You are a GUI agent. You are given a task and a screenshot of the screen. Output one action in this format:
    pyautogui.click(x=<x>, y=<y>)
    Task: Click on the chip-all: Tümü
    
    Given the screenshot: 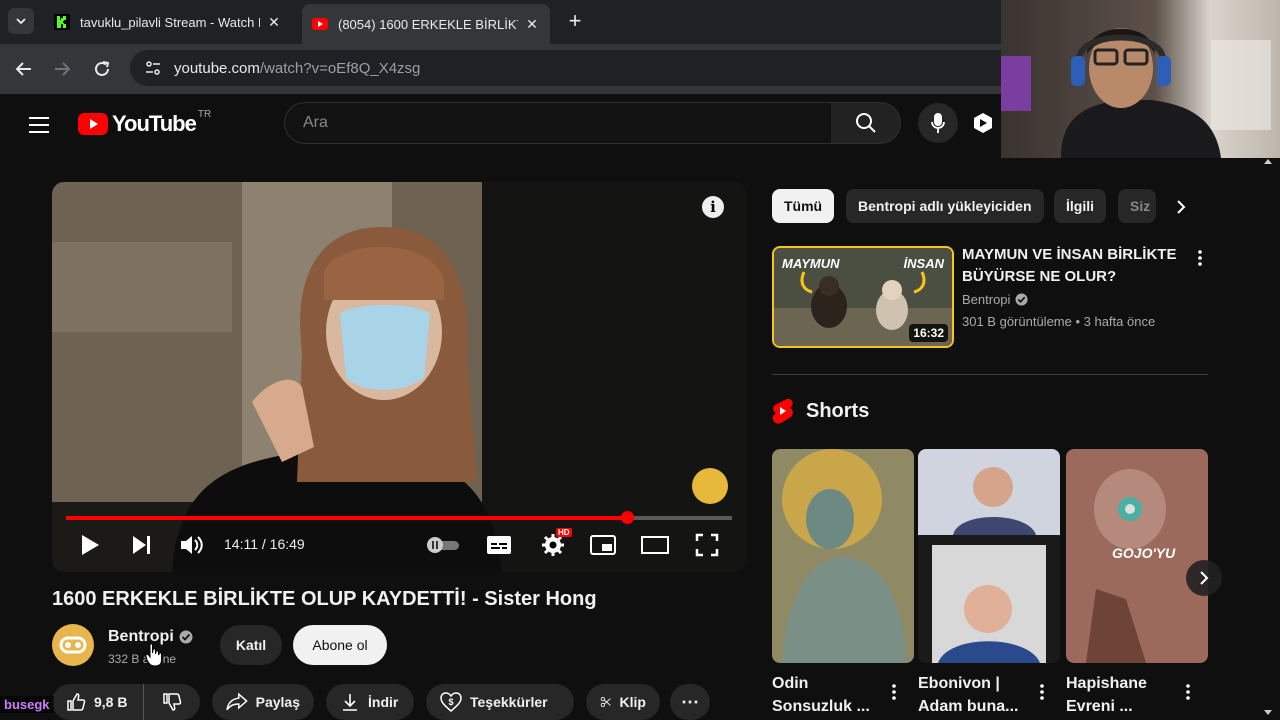 What is the action you would take?
    pyautogui.click(x=803, y=206)
    